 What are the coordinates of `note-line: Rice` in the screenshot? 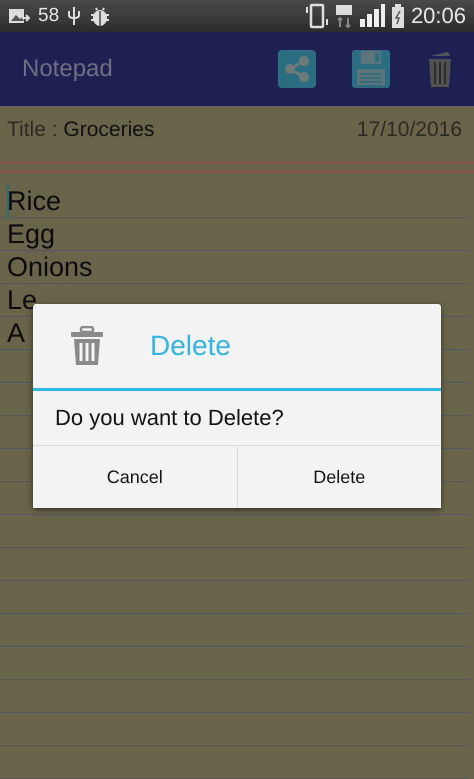 It's located at (34, 201).